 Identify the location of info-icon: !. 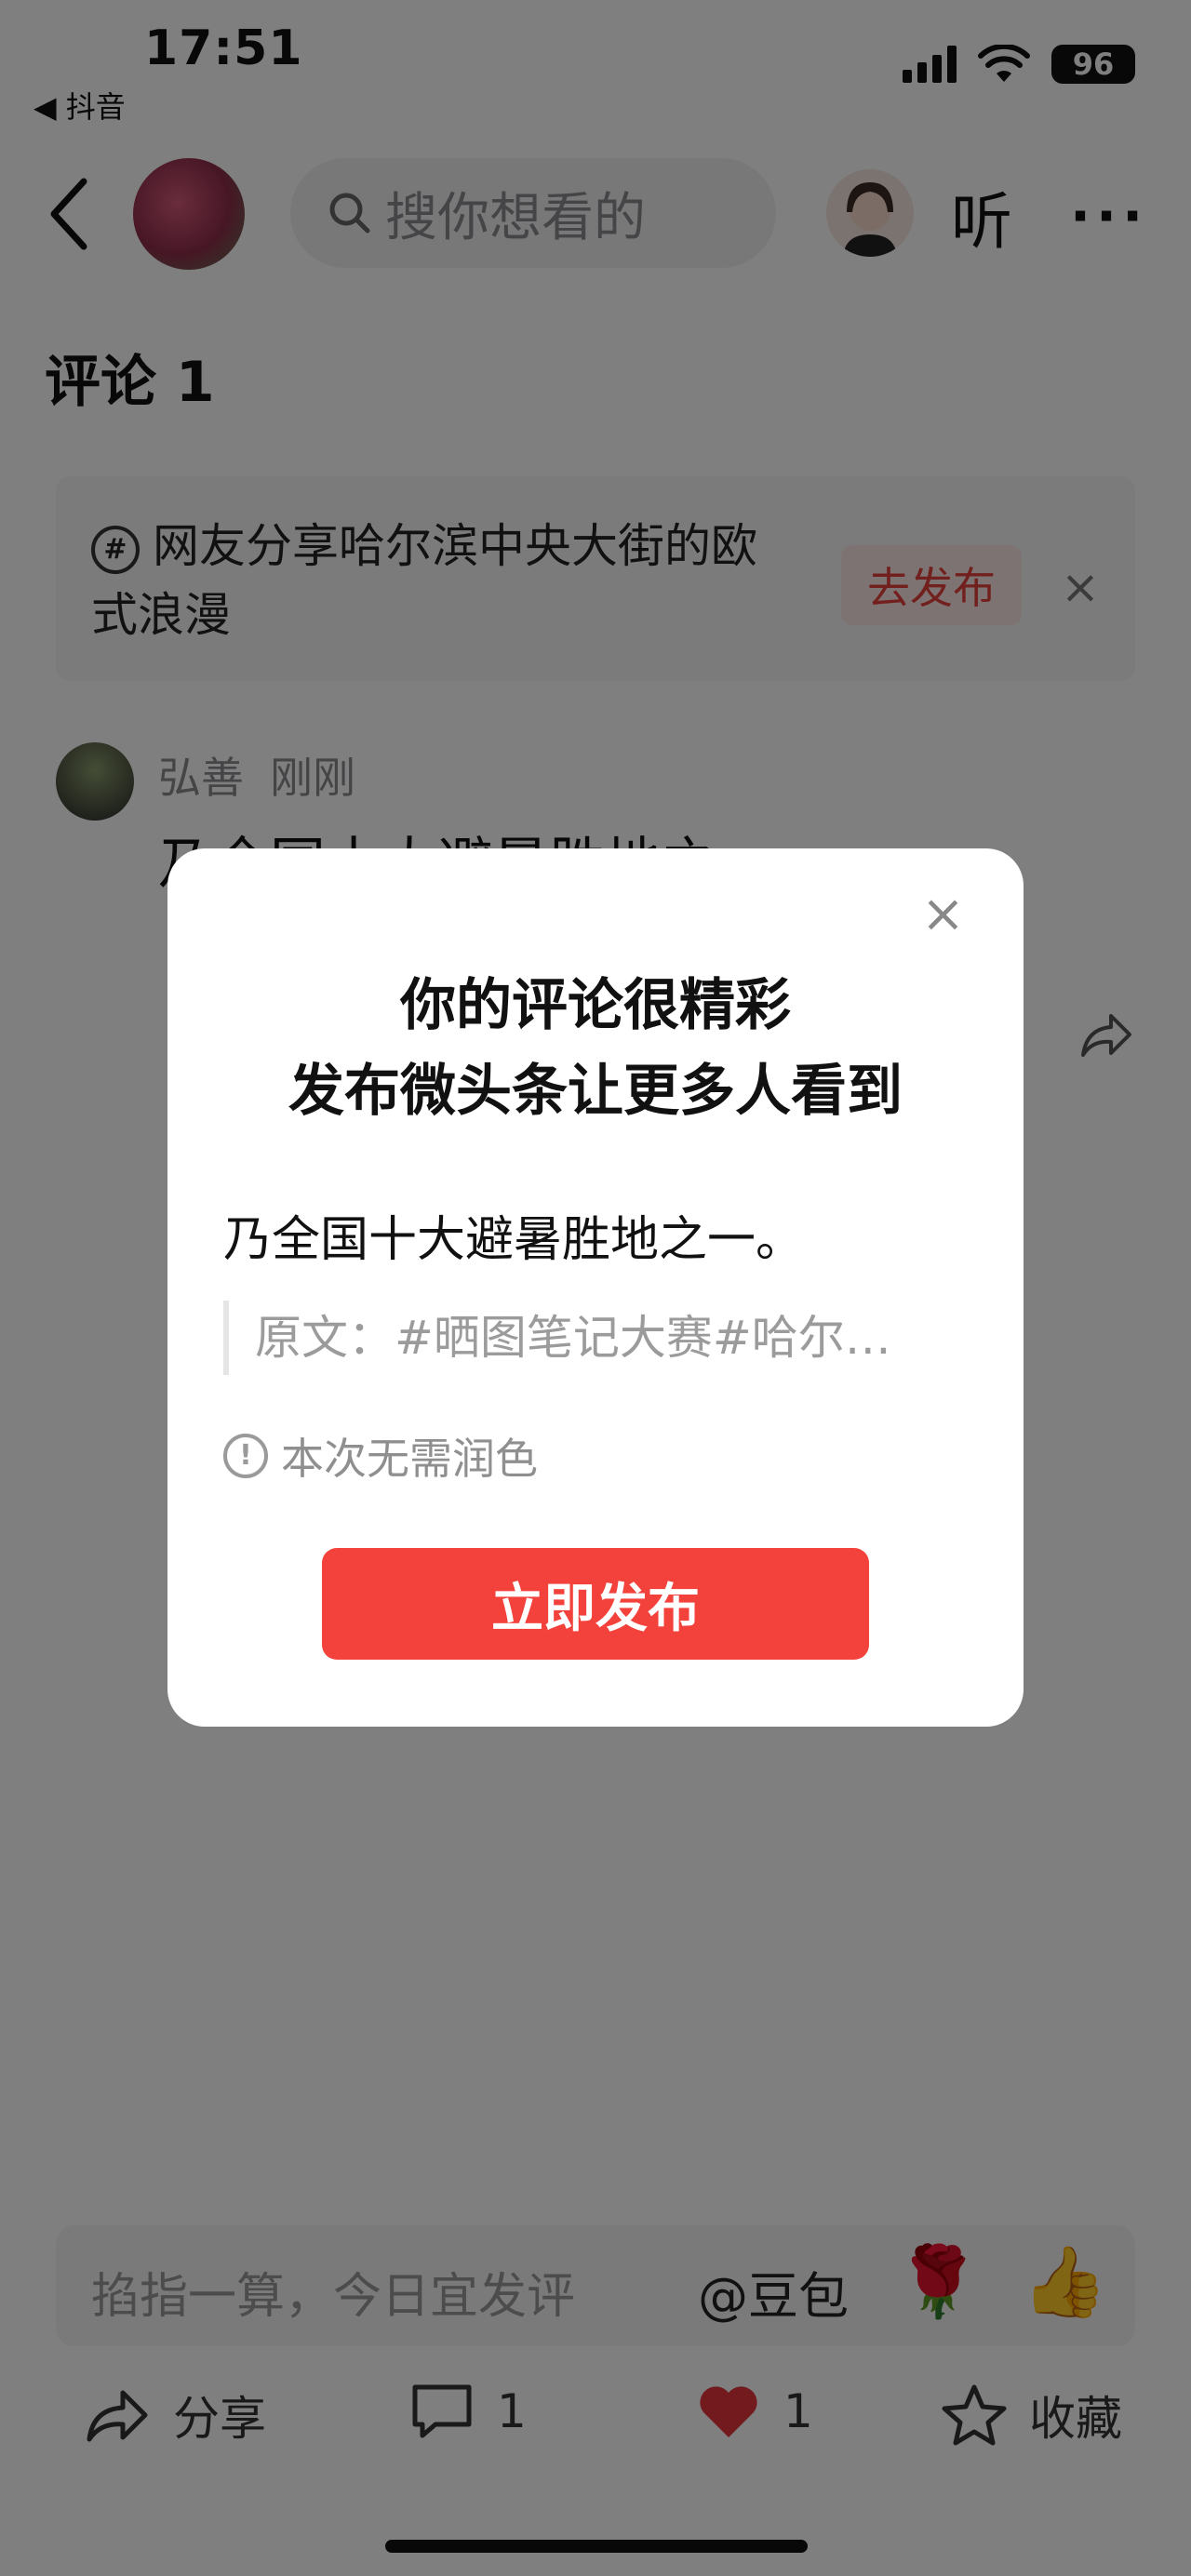
(245, 1456).